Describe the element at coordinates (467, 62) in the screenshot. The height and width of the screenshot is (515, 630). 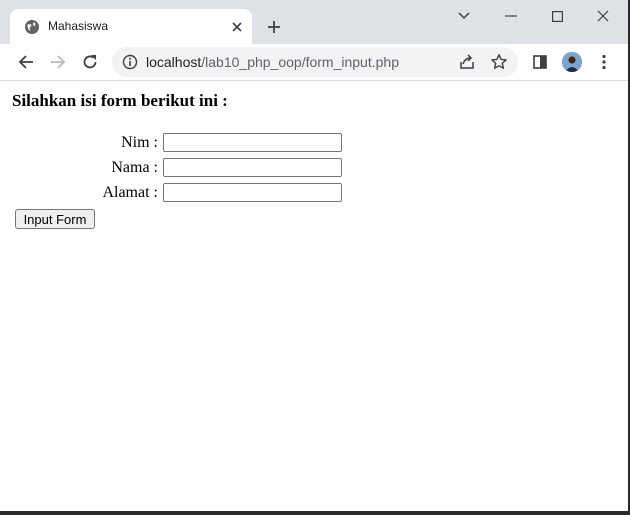
I see `share-icon` at that location.